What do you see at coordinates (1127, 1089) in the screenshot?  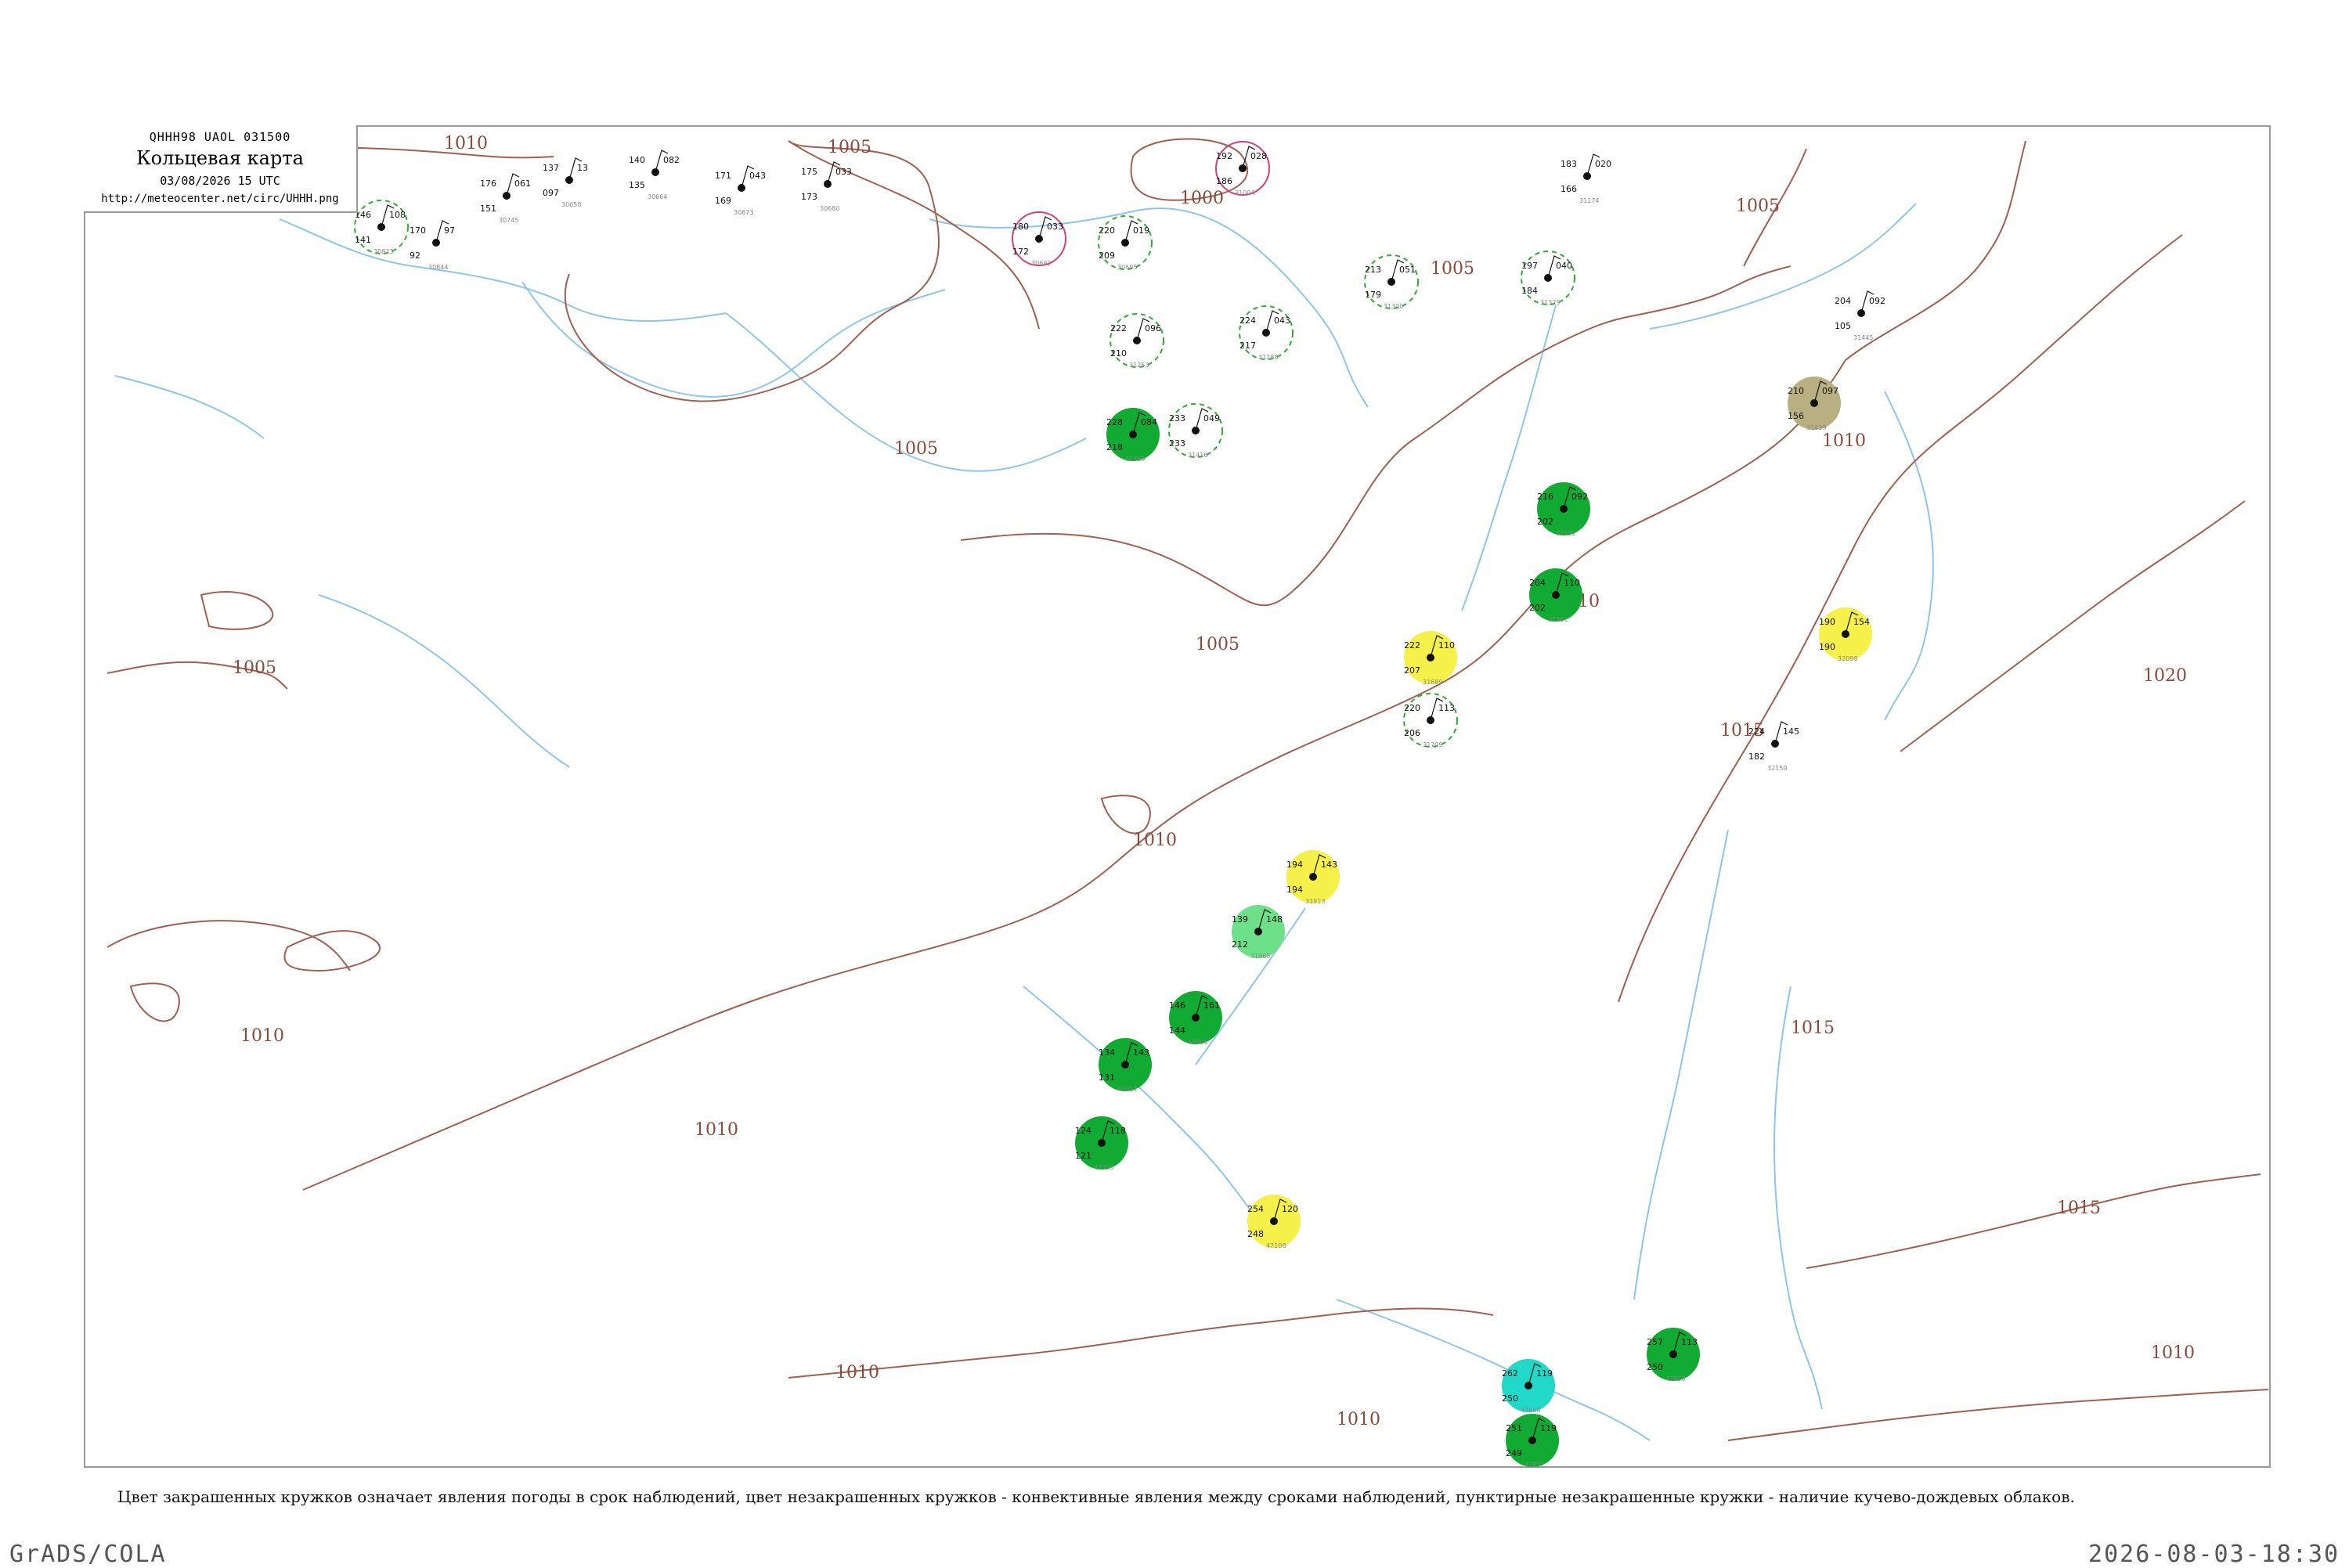 I see `station-index: 47014` at bounding box center [1127, 1089].